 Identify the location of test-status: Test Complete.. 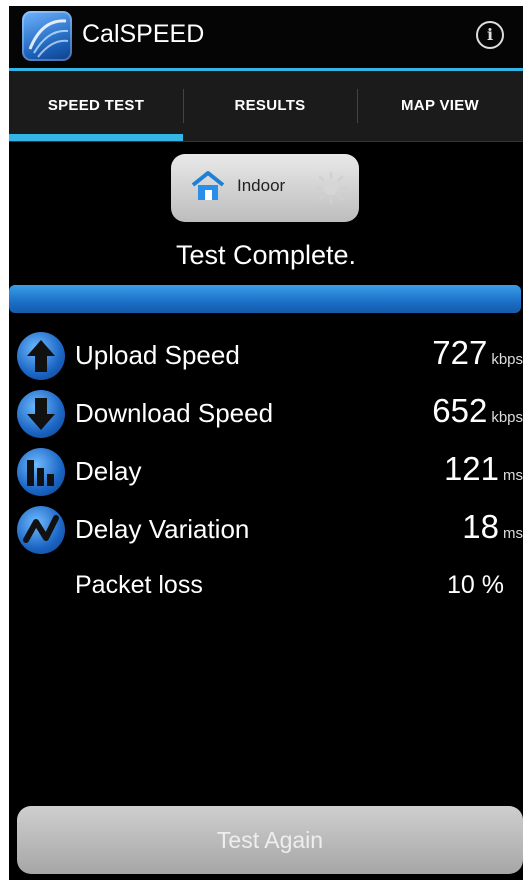
(266, 255).